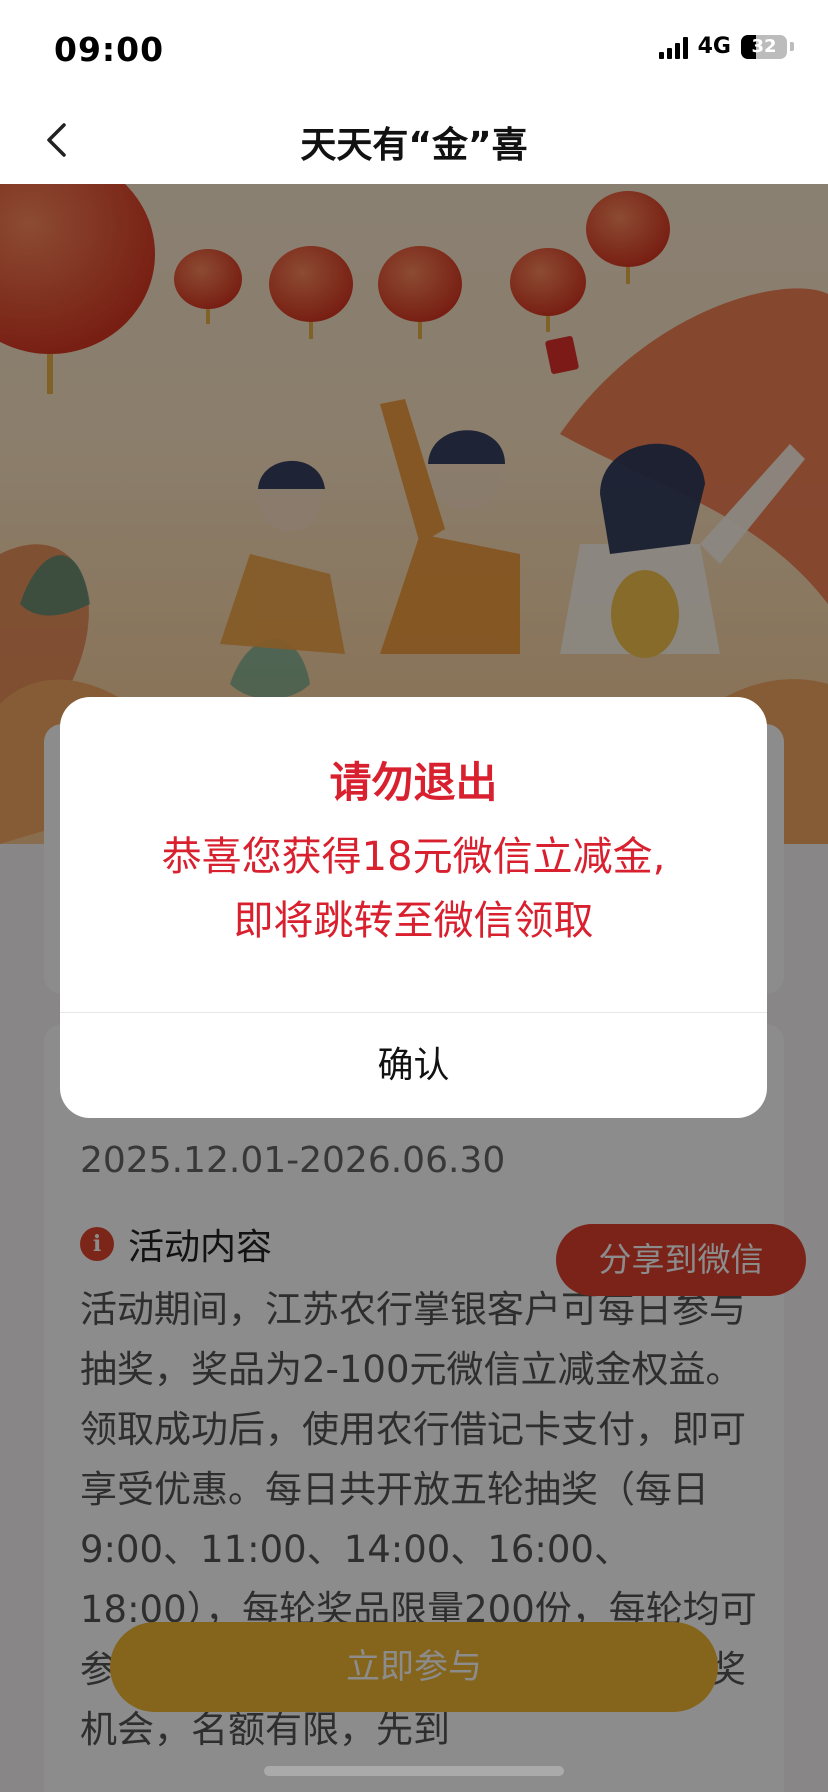 The height and width of the screenshot is (1792, 828). What do you see at coordinates (413, 921) in the screenshot?
I see `dialog-message-line2: 即将跳转至微信领取` at bounding box center [413, 921].